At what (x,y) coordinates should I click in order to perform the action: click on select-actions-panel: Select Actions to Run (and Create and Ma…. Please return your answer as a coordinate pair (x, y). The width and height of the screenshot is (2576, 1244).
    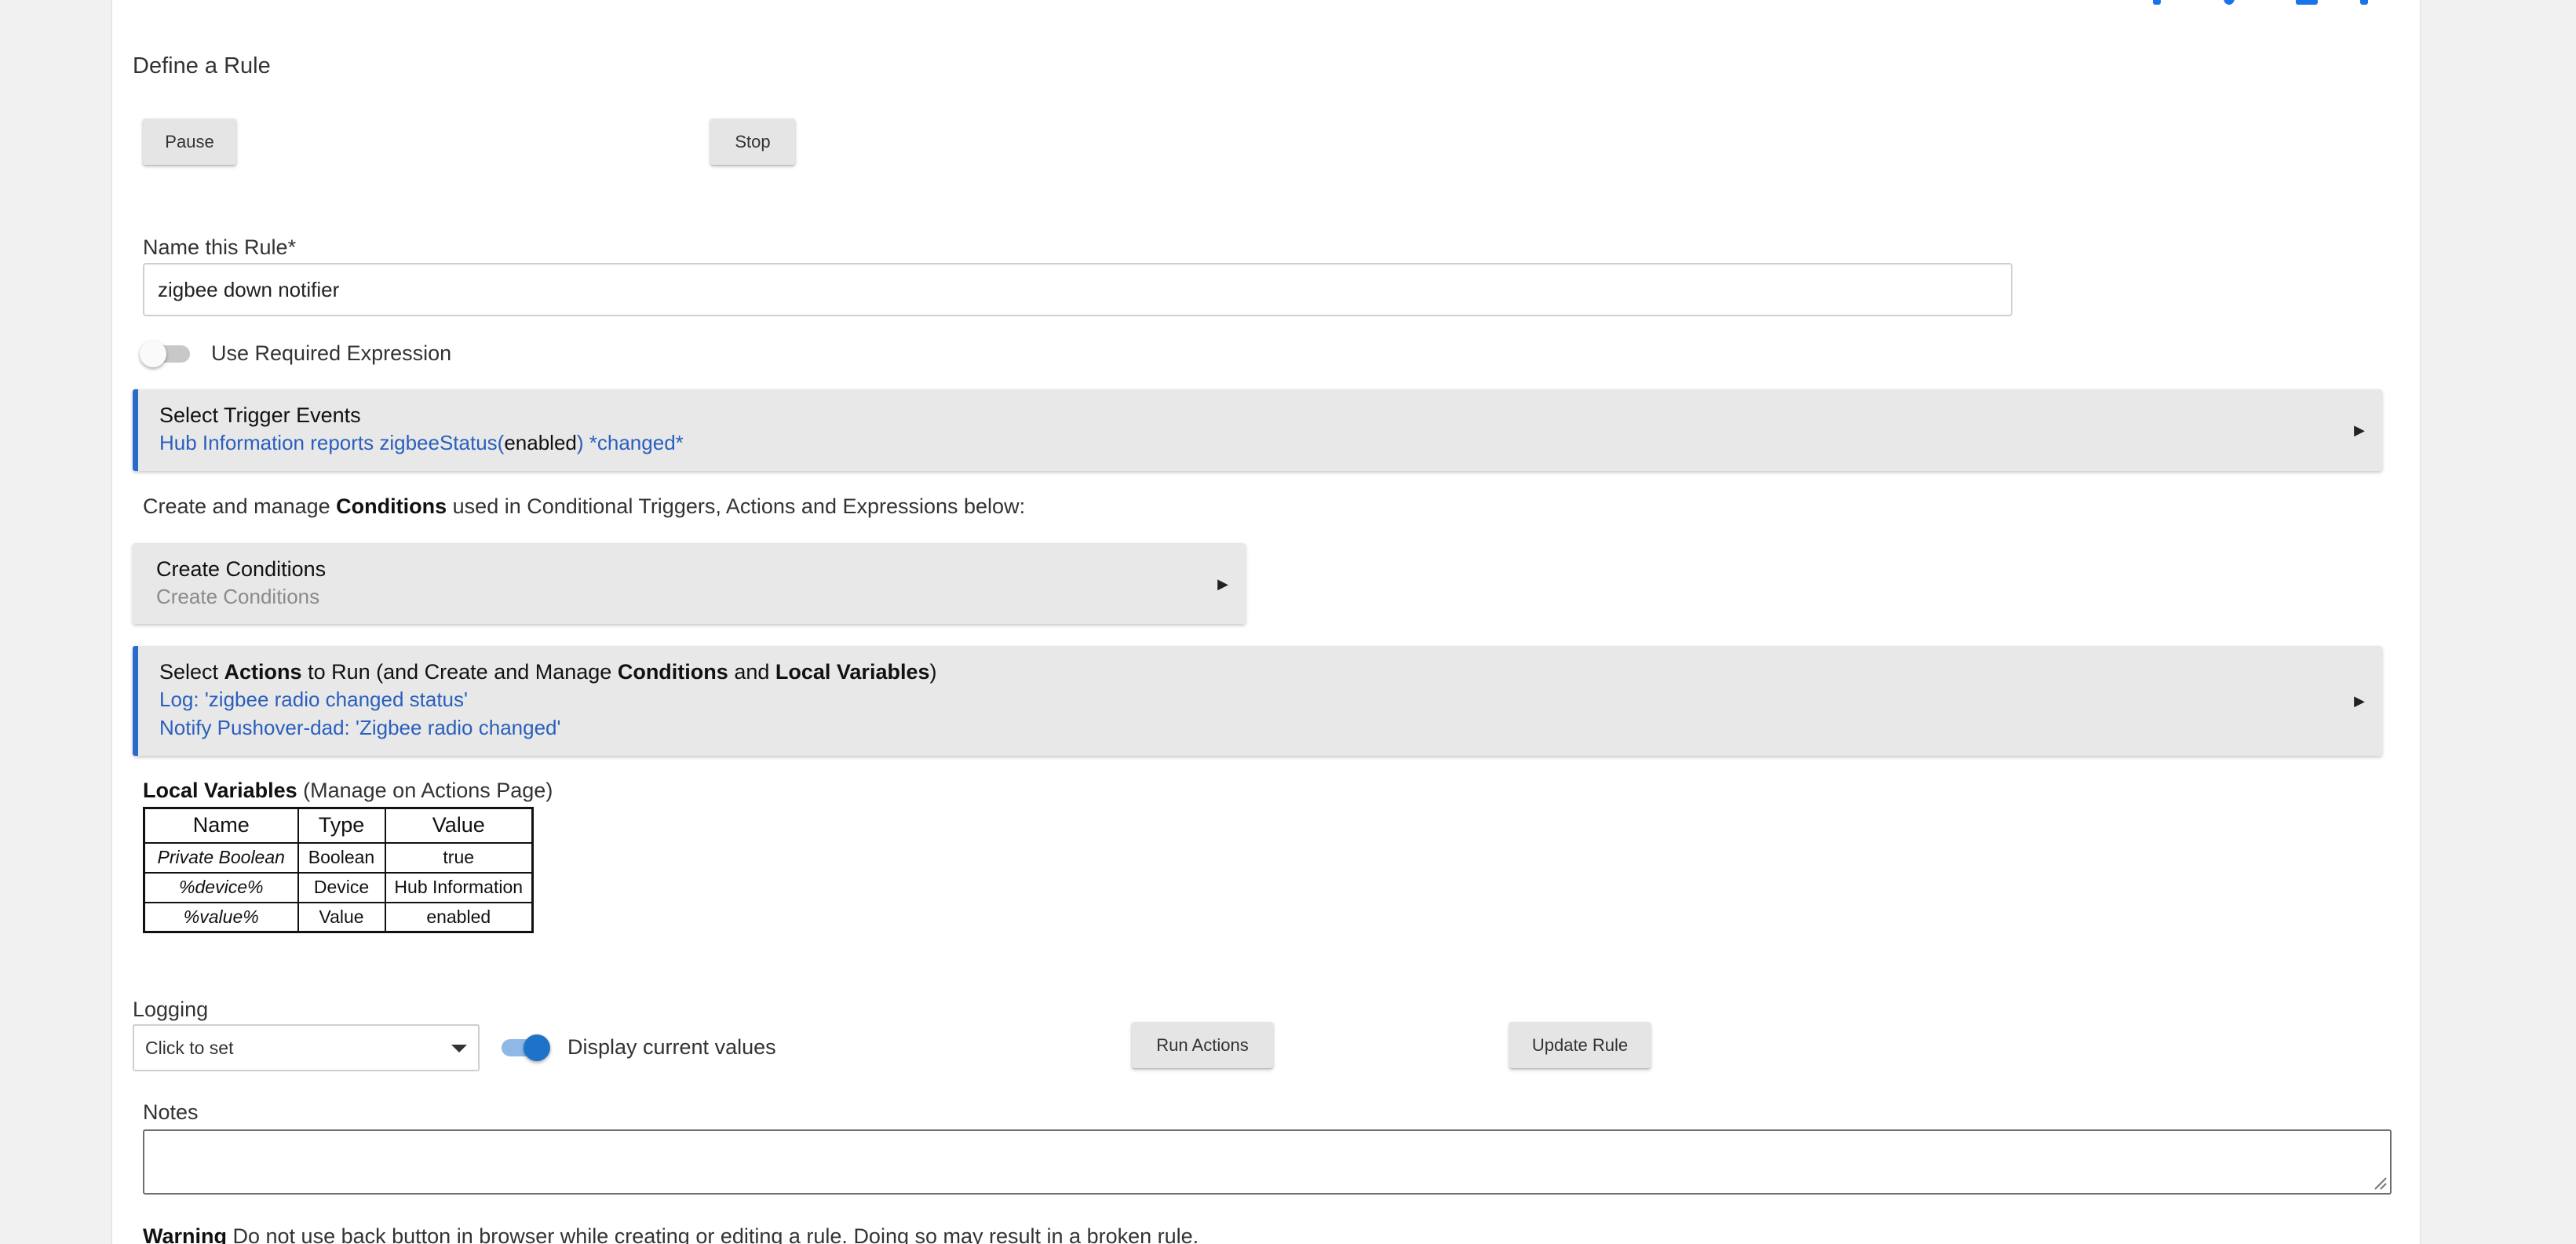
    Looking at the image, I should click on (1257, 701).